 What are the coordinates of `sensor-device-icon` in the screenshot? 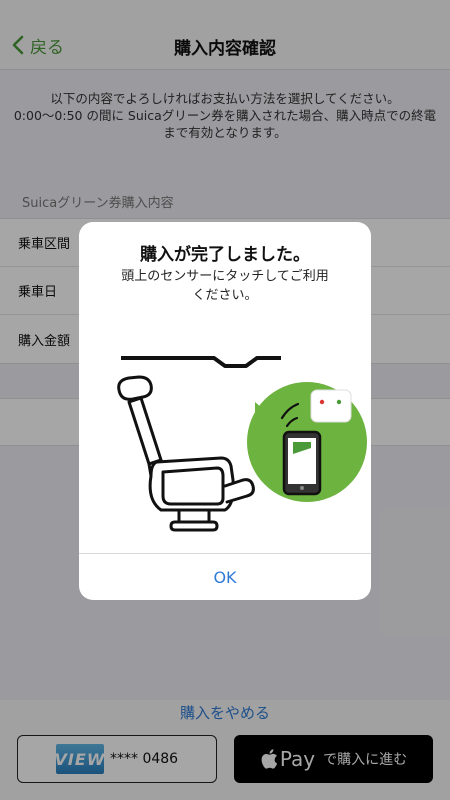 It's located at (331, 406).